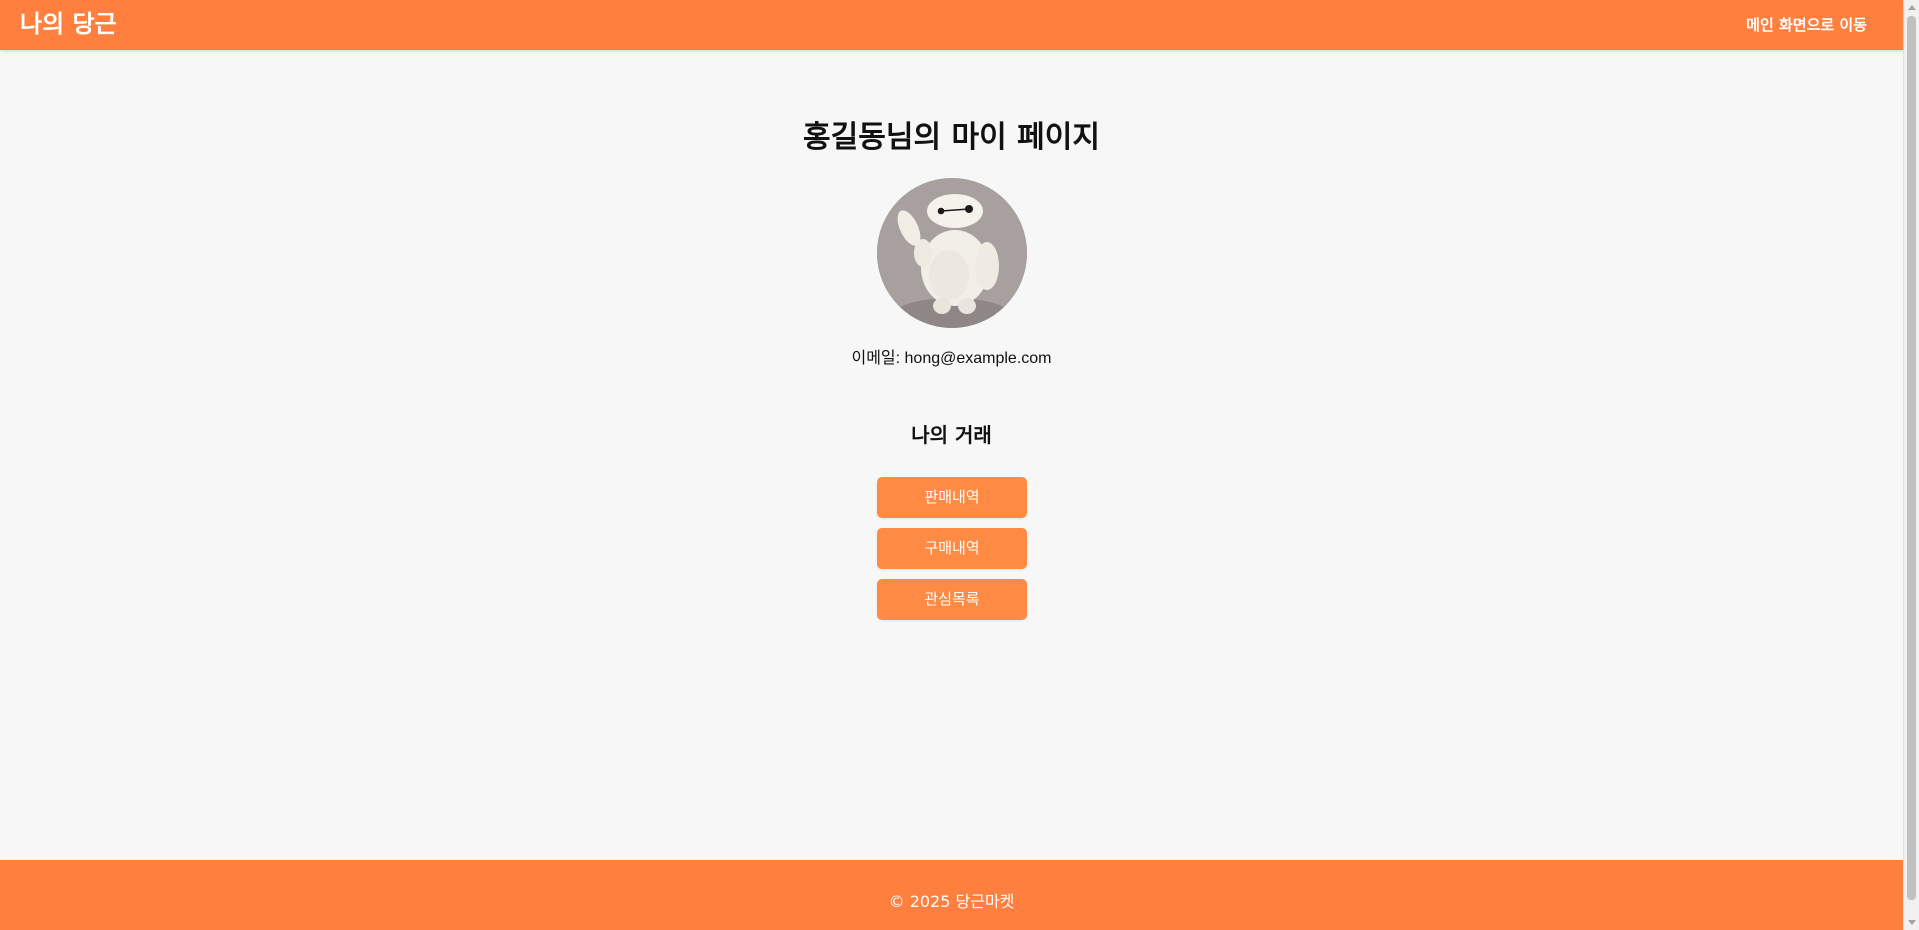  Describe the element at coordinates (68, 24) in the screenshot. I see `site-logo: 나의 당근` at that location.